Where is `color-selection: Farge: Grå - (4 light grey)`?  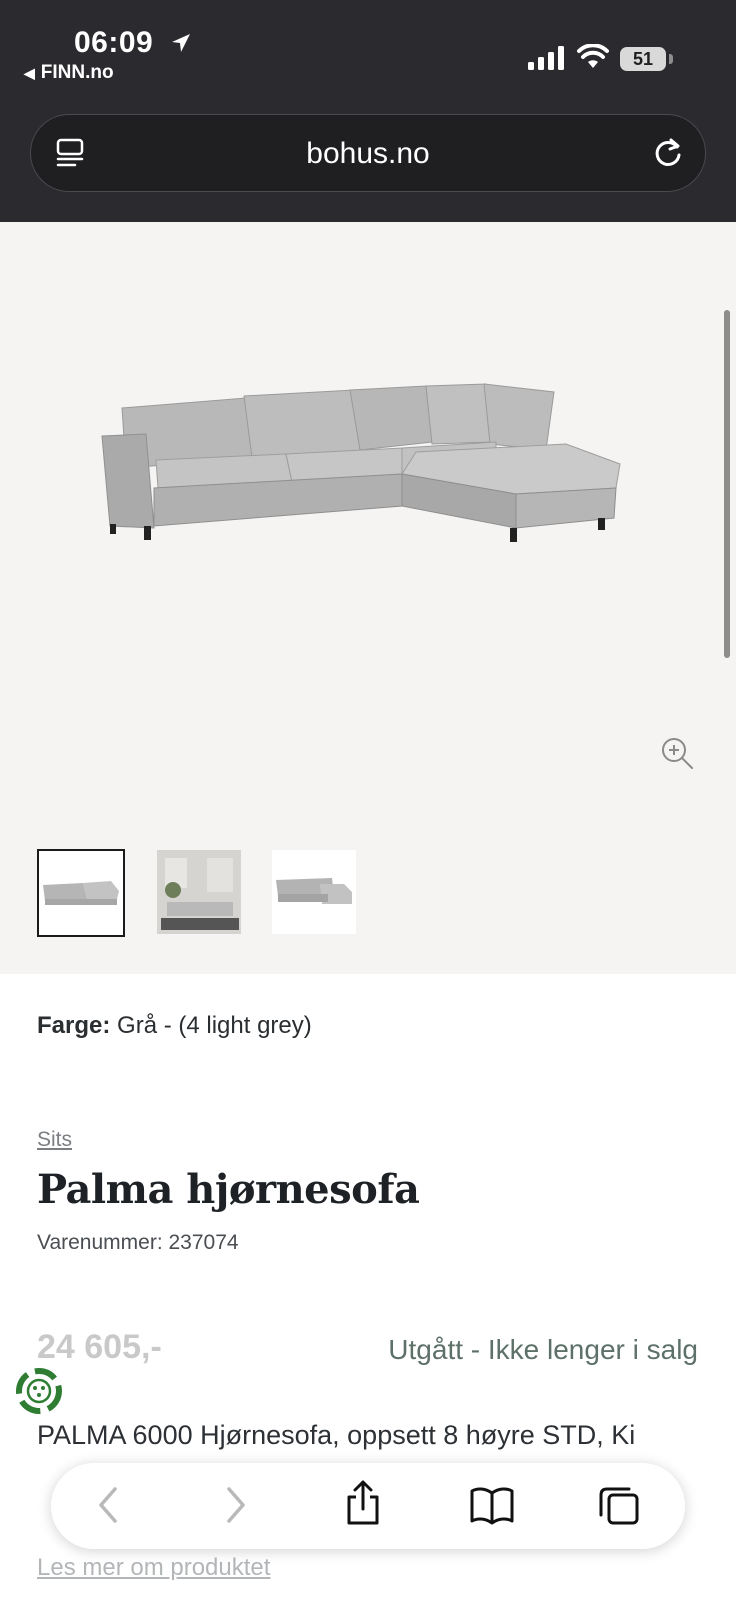 color-selection: Farge: Grå - (4 light grey) is located at coordinates (174, 1026).